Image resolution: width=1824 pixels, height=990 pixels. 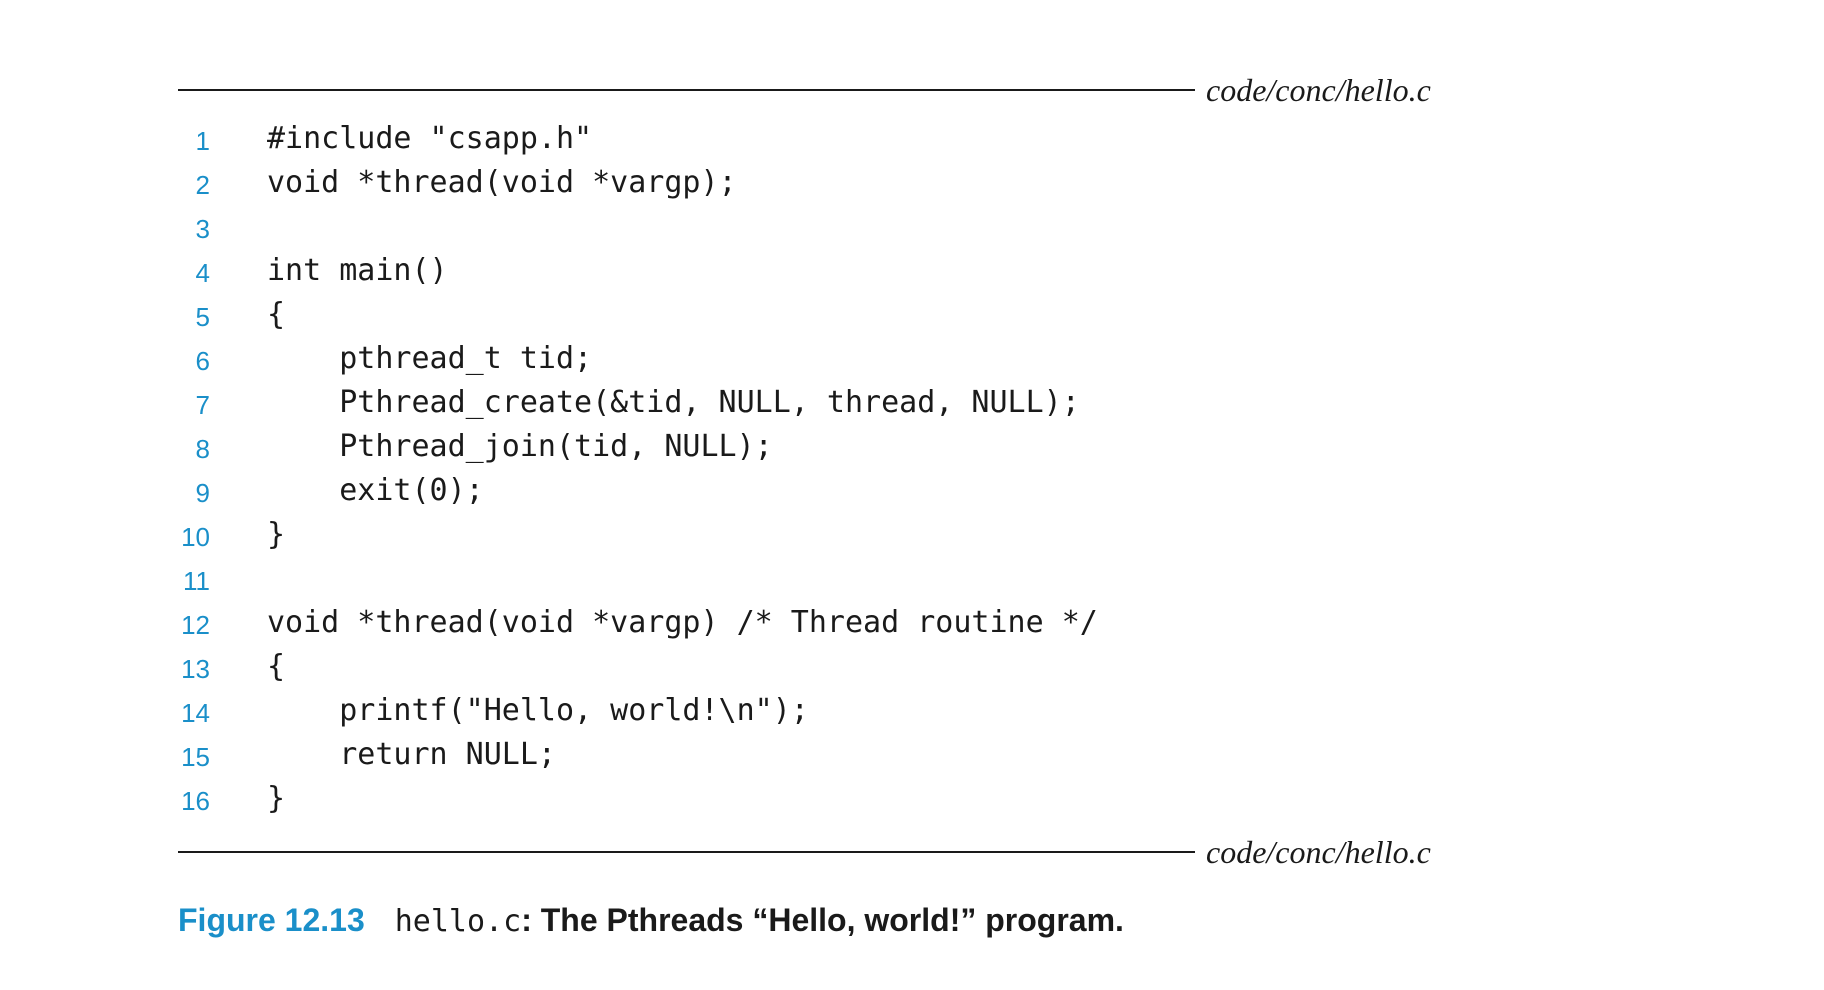 What do you see at coordinates (820, 536) in the screenshot?
I see `code-line: 10}` at bounding box center [820, 536].